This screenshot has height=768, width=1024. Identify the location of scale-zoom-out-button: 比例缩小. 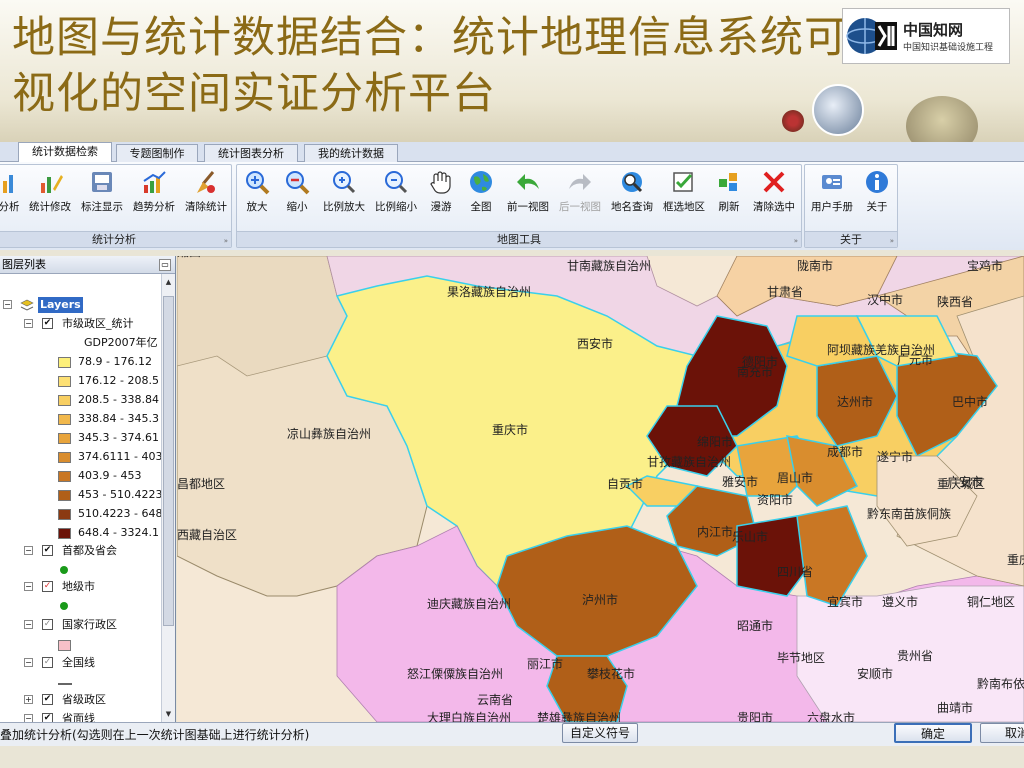
(396, 195).